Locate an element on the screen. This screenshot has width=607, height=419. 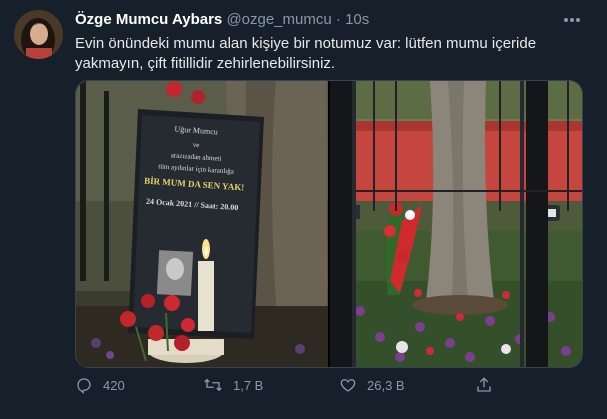
author-handle: @ozge_mumcu is located at coordinates (278, 19).